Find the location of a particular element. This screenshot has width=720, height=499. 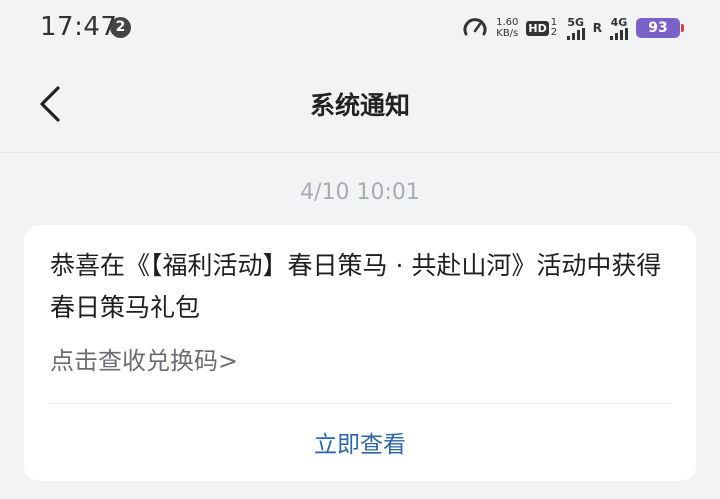

signal-4g: 4G is located at coordinates (619, 28).